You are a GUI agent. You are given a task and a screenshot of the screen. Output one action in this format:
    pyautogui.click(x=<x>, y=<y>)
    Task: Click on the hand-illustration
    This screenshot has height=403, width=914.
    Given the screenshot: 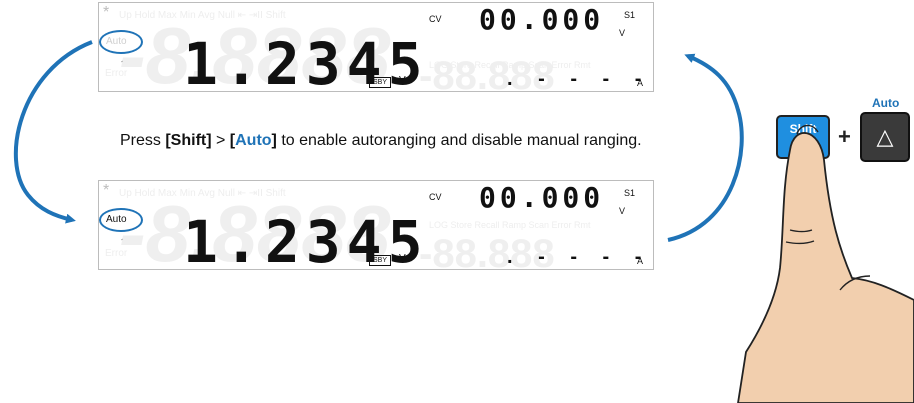 What is the action you would take?
    pyautogui.click(x=825, y=263)
    